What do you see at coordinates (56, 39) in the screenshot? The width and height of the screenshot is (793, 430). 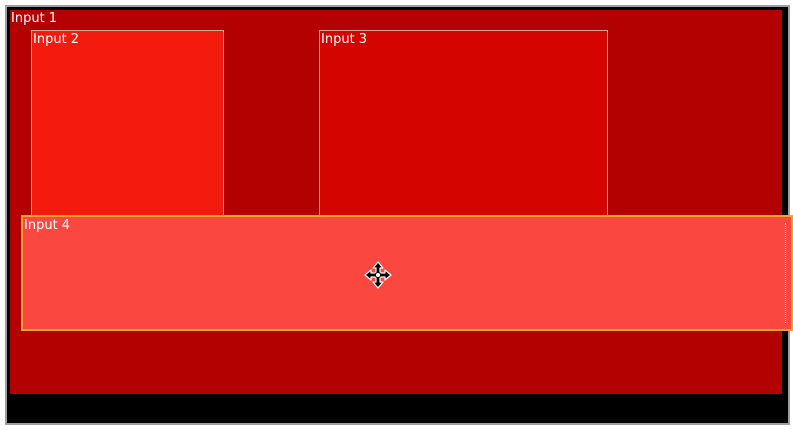 I see `input-2-label: Input 2` at bounding box center [56, 39].